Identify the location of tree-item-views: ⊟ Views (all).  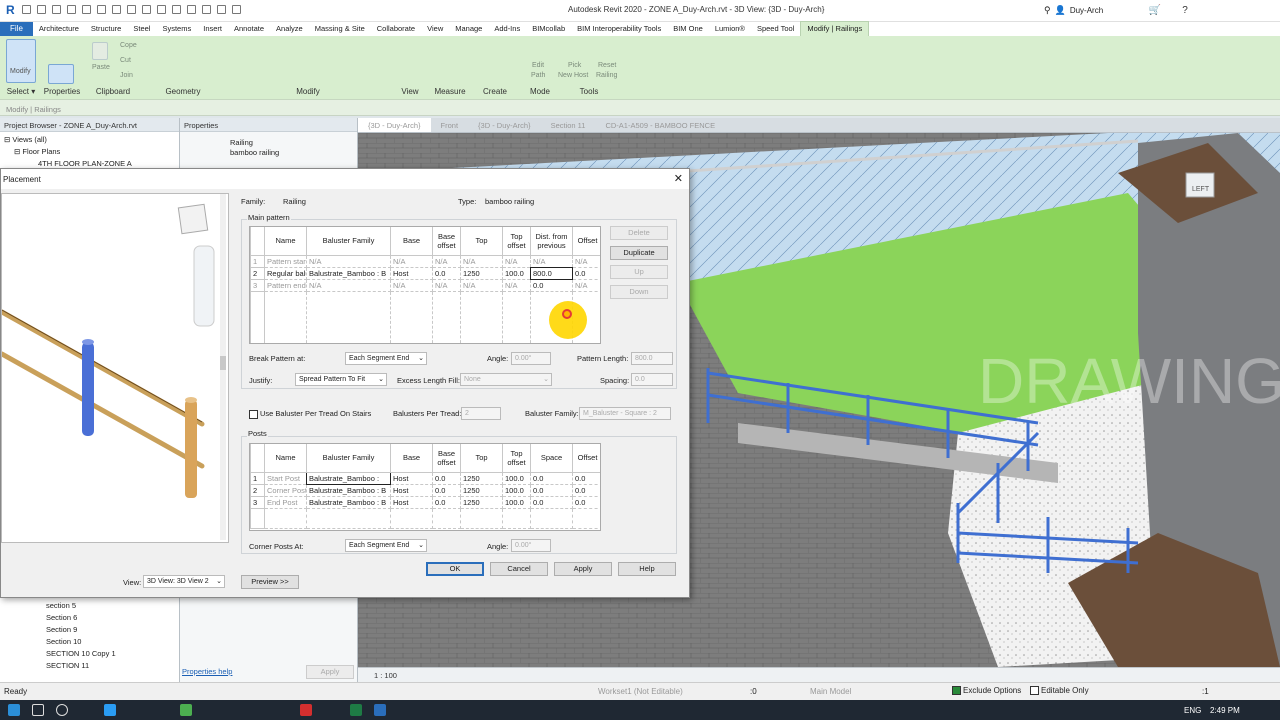
(89, 140).